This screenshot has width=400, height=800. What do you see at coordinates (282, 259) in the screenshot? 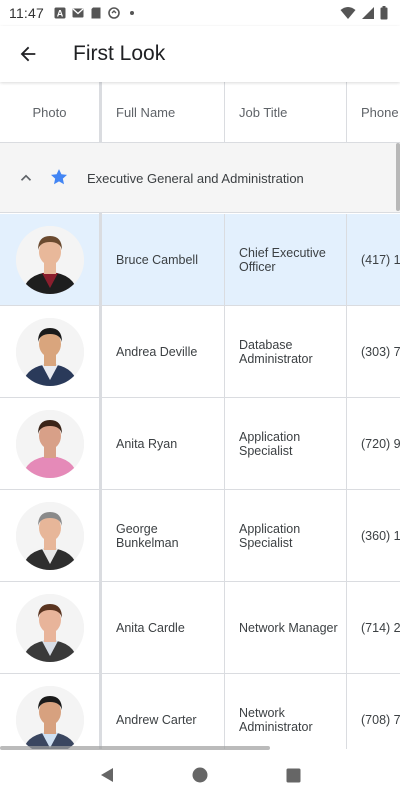
I see `job-title-cell: Chief Executive Officer` at bounding box center [282, 259].